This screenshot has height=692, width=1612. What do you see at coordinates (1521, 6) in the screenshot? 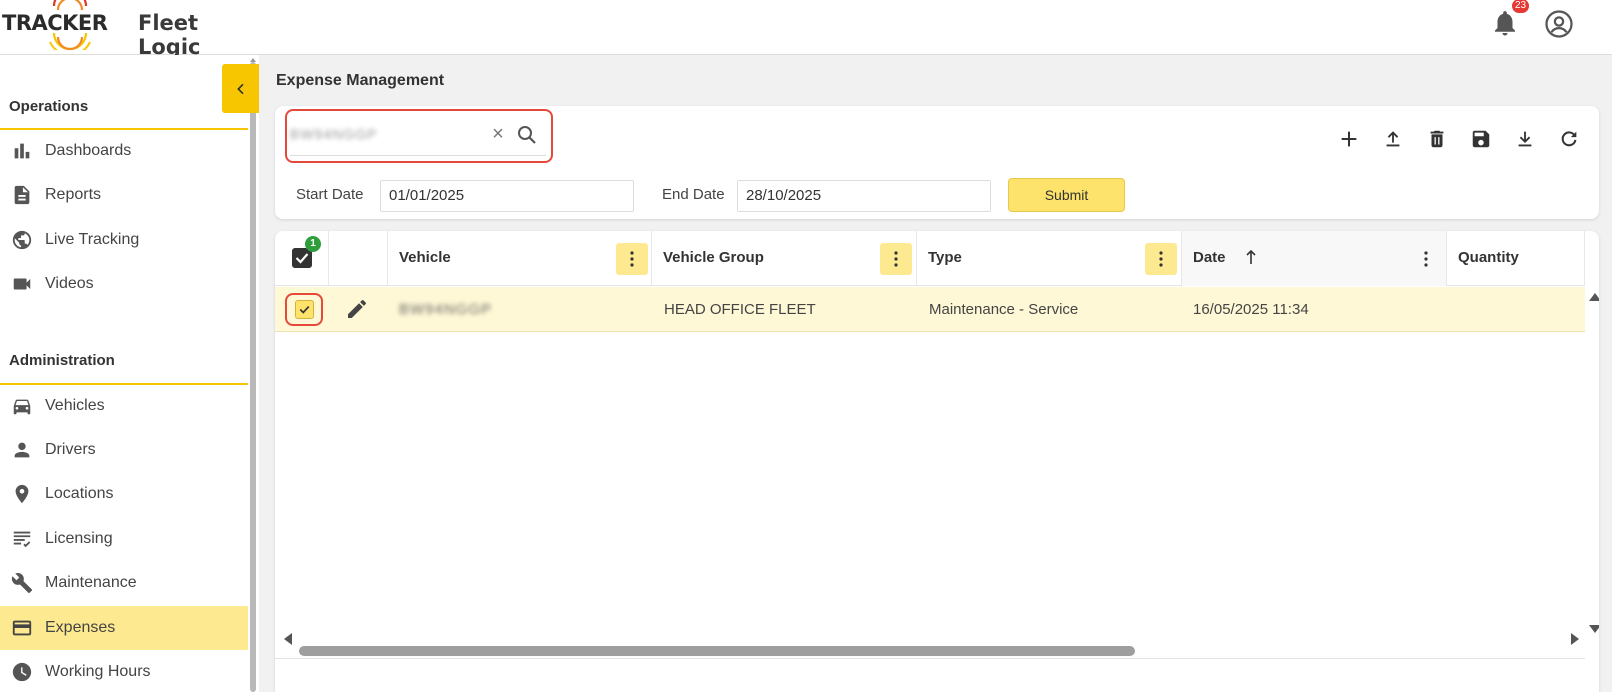
I see `notification-count-badge: 23` at bounding box center [1521, 6].